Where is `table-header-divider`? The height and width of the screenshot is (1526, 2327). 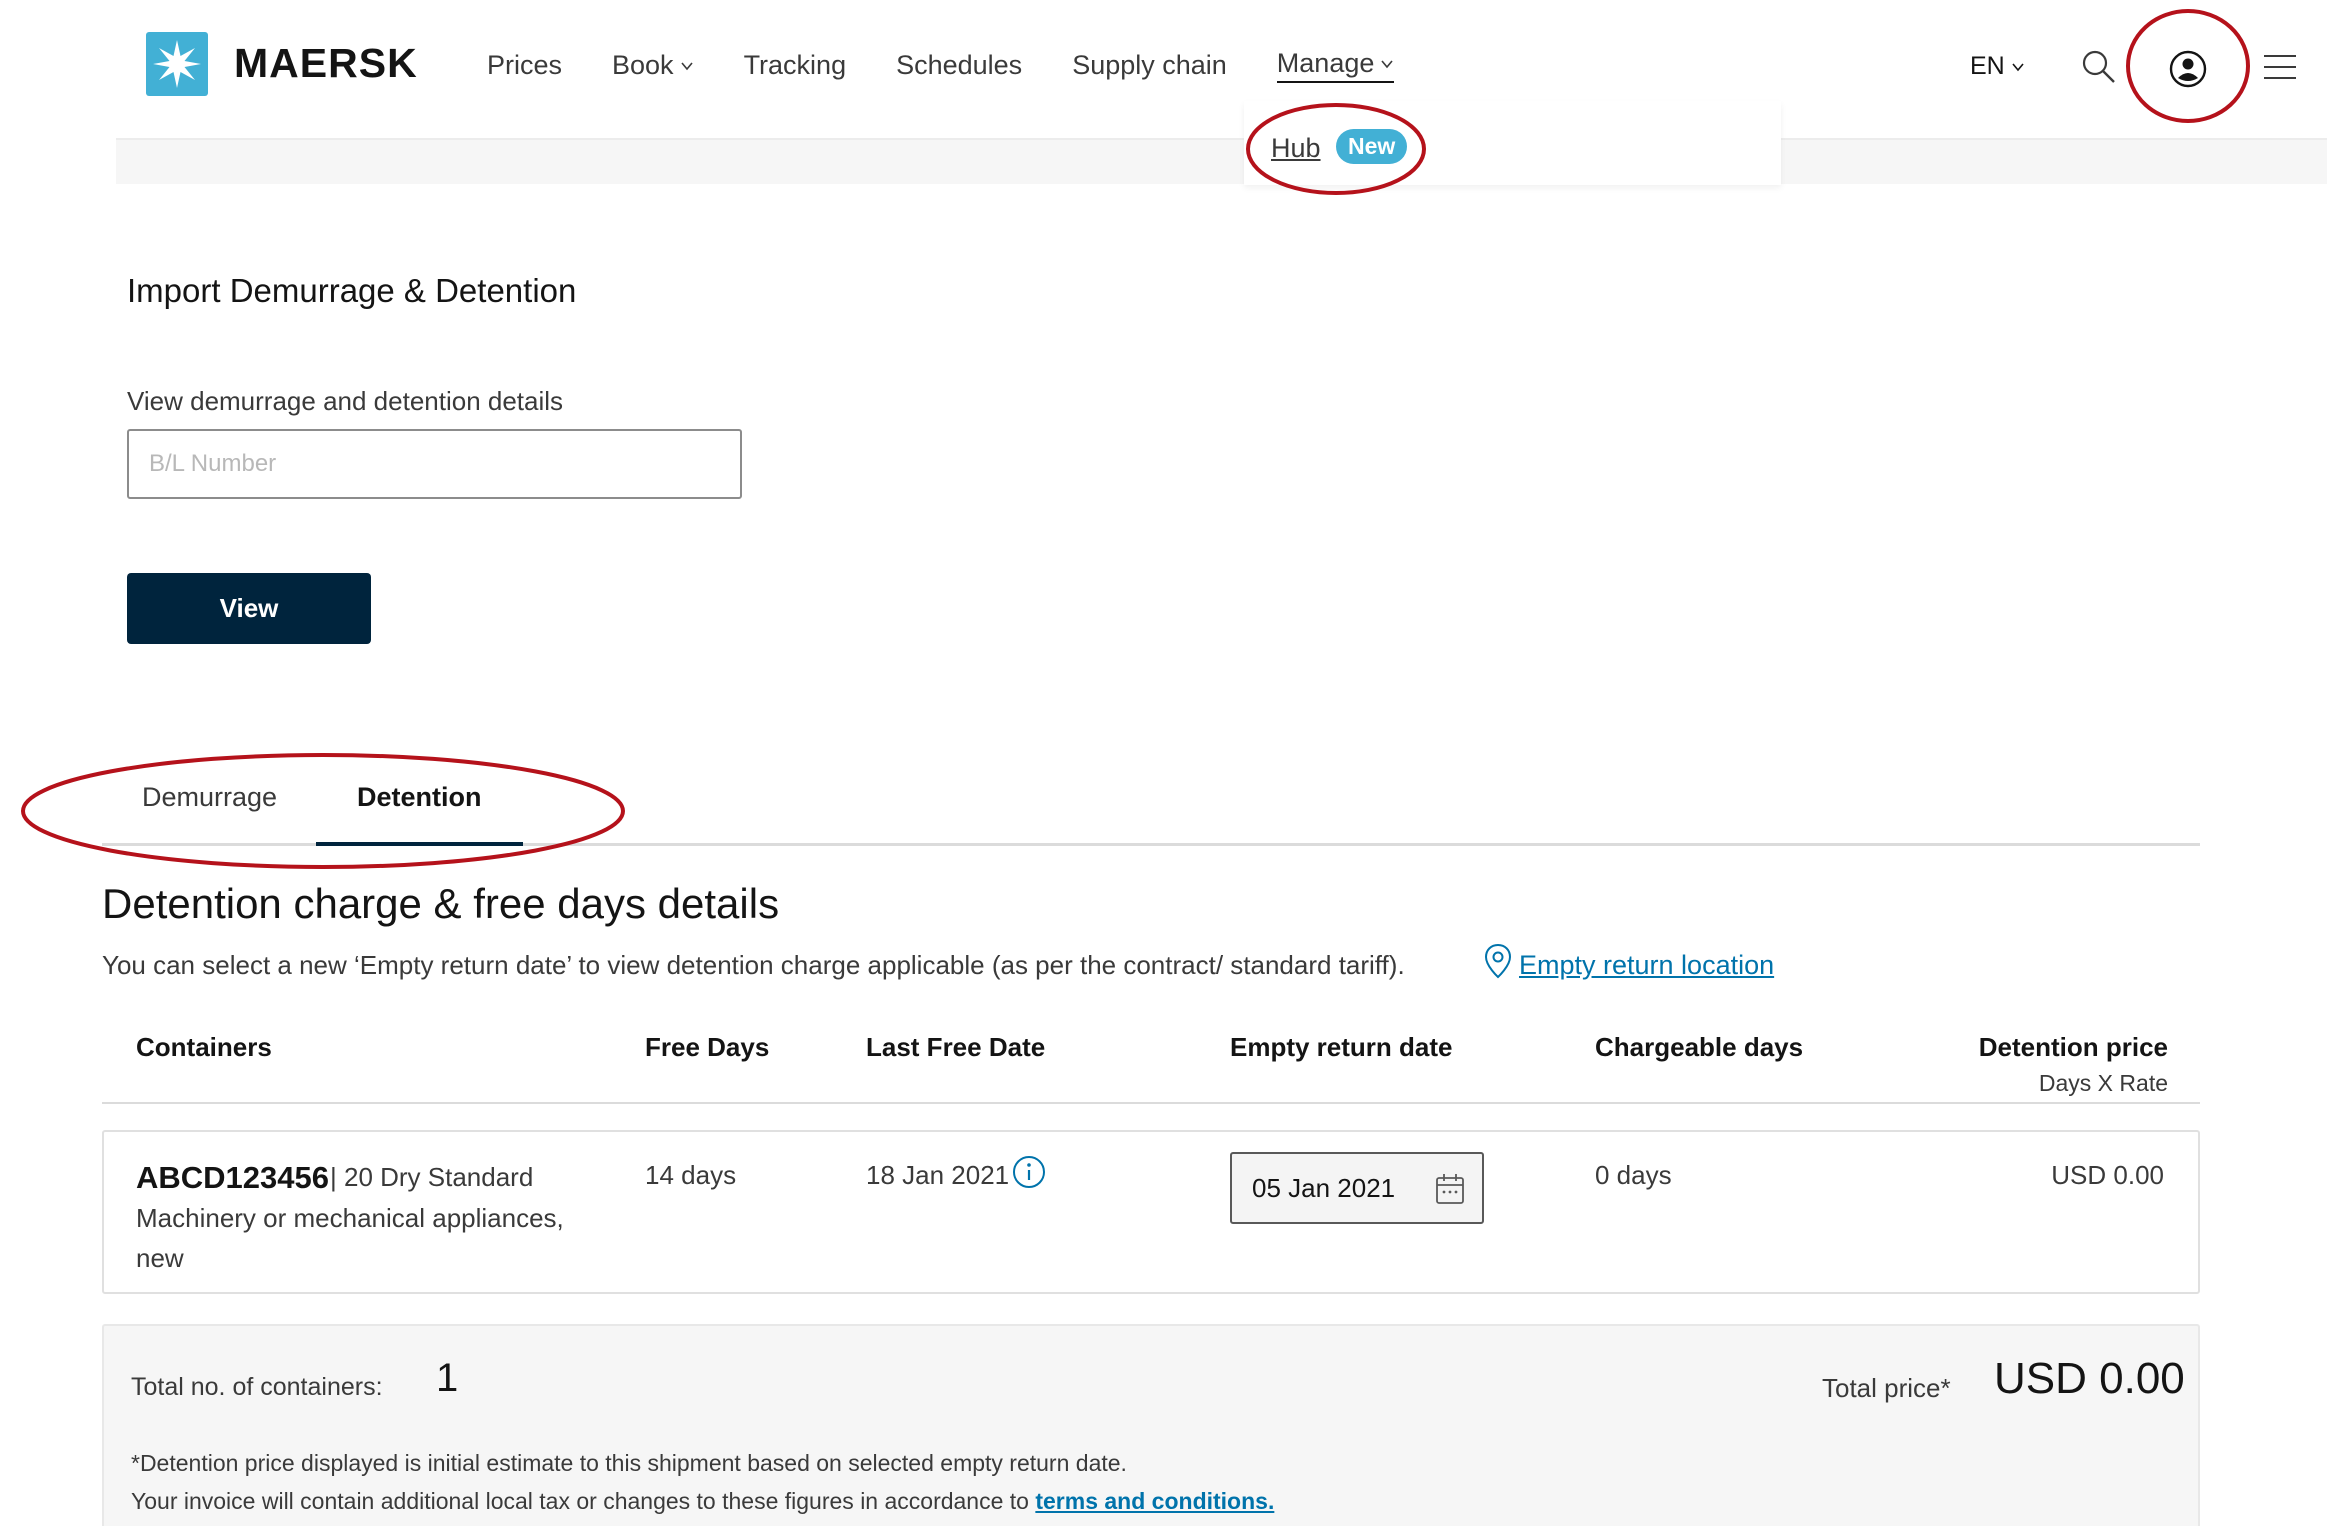
table-header-divider is located at coordinates (1151, 1103).